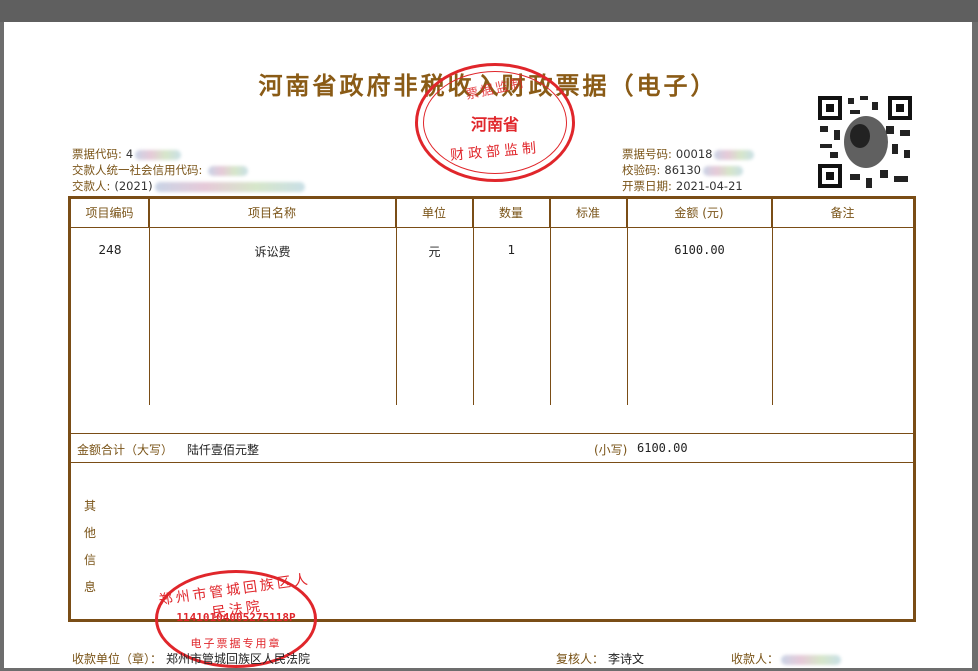 This screenshot has width=978, height=671. I want to click on other-info-label: 其 他 信 息, so click(90, 547).